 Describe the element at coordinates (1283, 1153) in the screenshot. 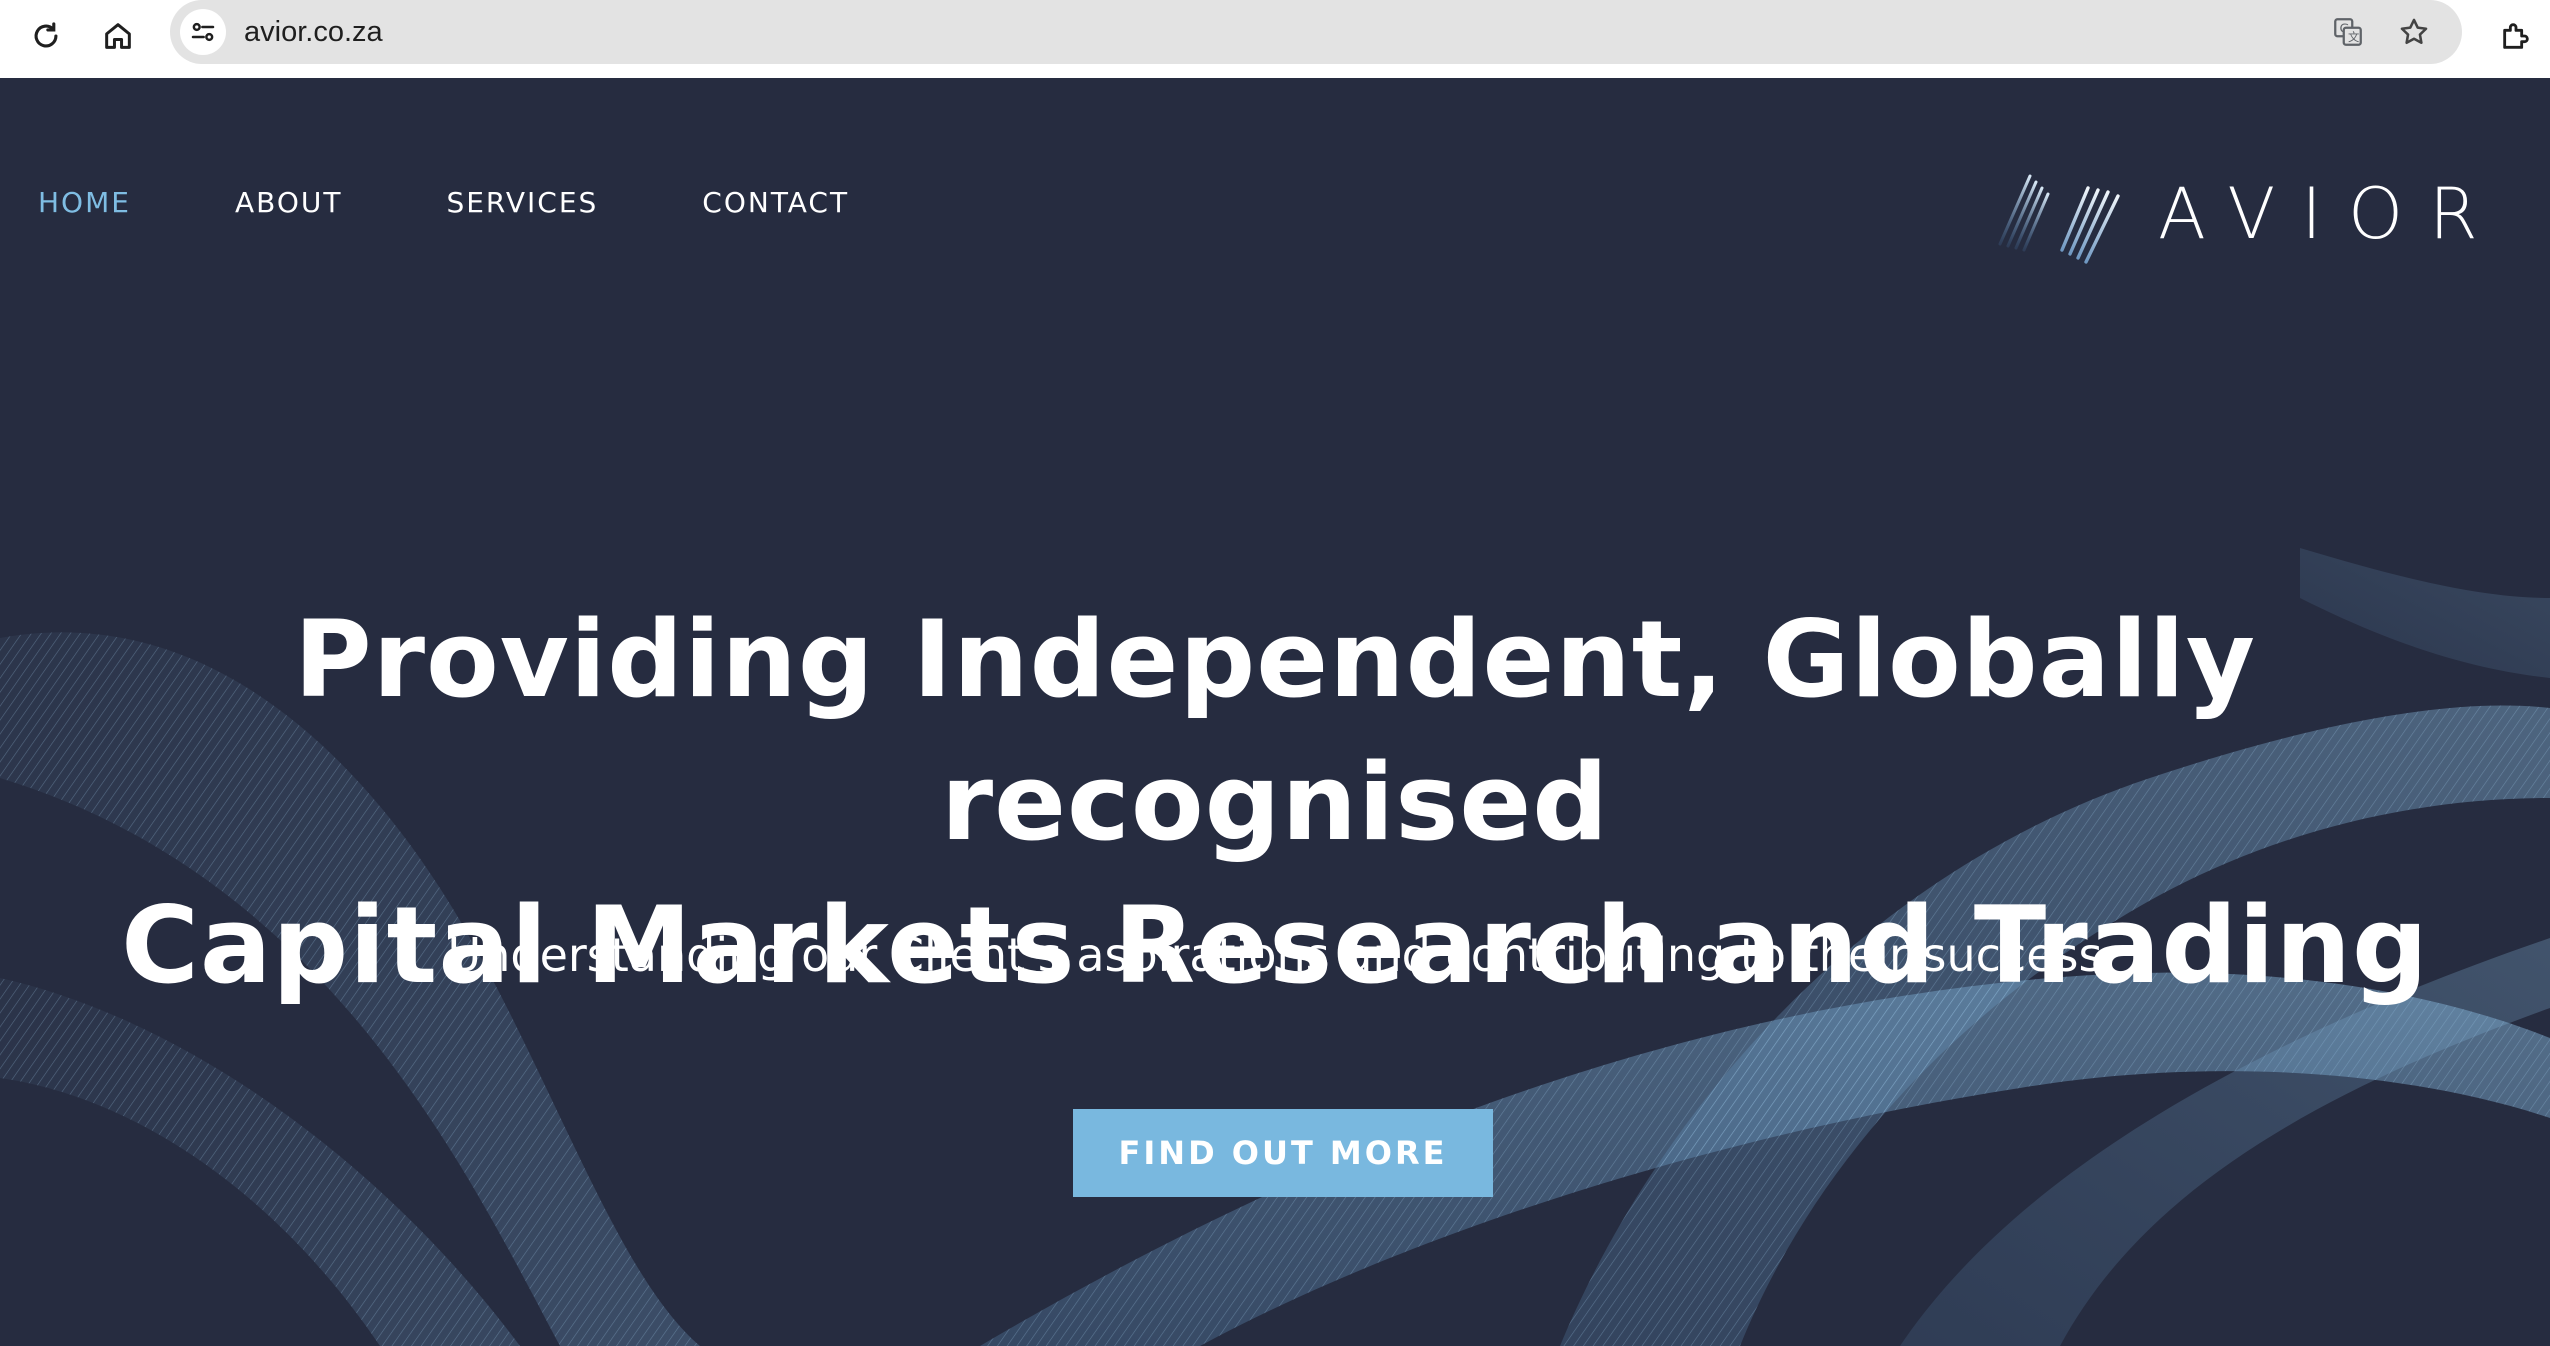

I see `find-out-more-button: FIND OUT MORE` at that location.